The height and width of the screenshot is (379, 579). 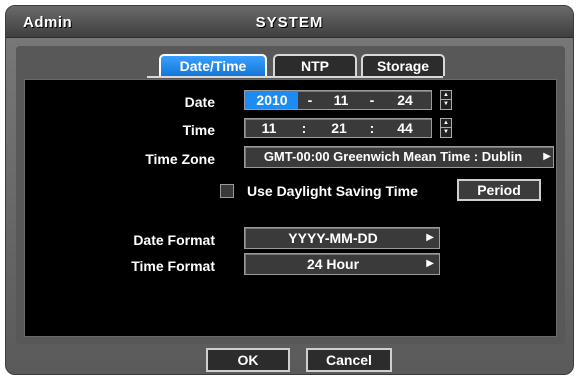 I want to click on tab-storage: Storage, so click(x=403, y=65).